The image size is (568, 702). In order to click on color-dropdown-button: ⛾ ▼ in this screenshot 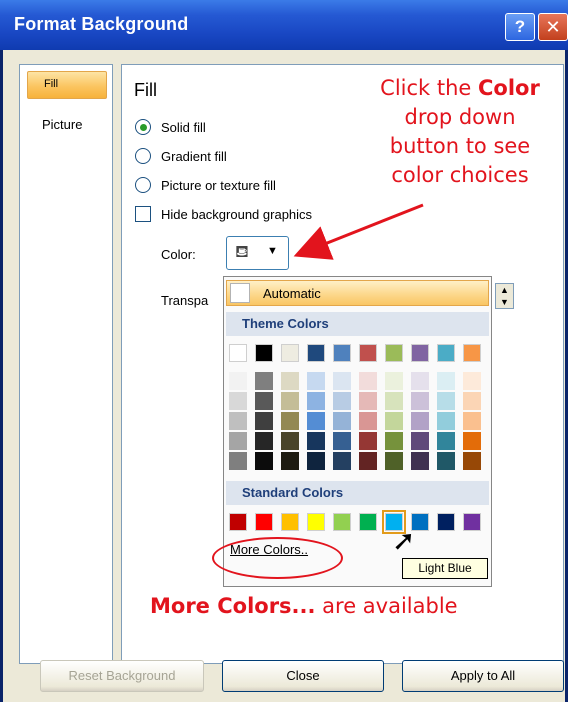, I will do `click(257, 253)`.